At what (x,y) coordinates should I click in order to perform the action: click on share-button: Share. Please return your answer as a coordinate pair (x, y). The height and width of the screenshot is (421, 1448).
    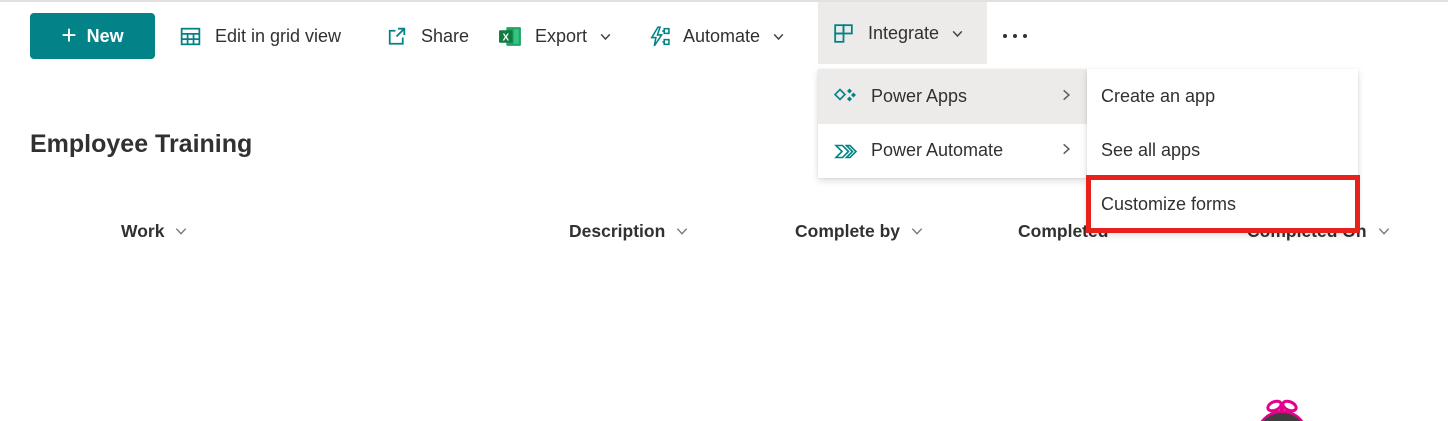
    Looking at the image, I should click on (426, 36).